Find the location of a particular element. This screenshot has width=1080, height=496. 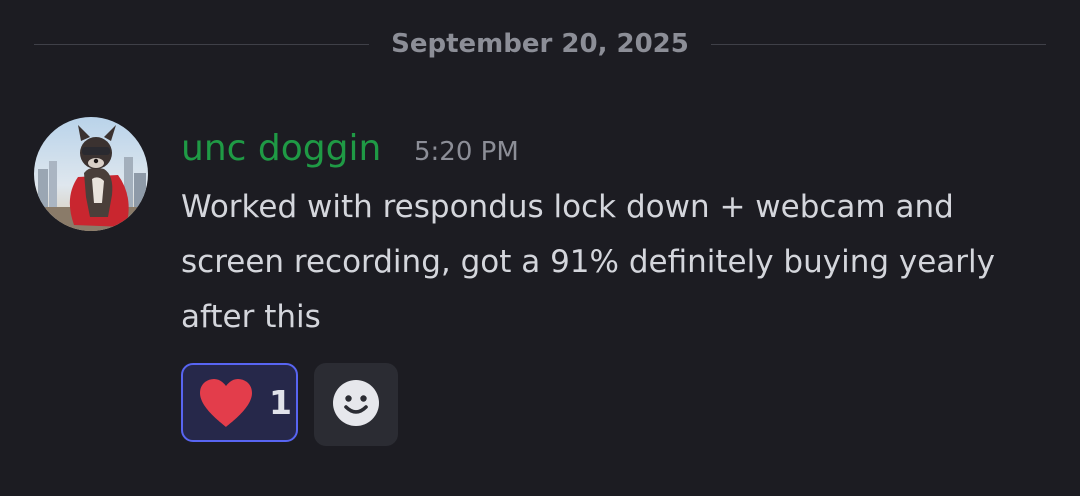

smiley-face-icon is located at coordinates (356, 405).